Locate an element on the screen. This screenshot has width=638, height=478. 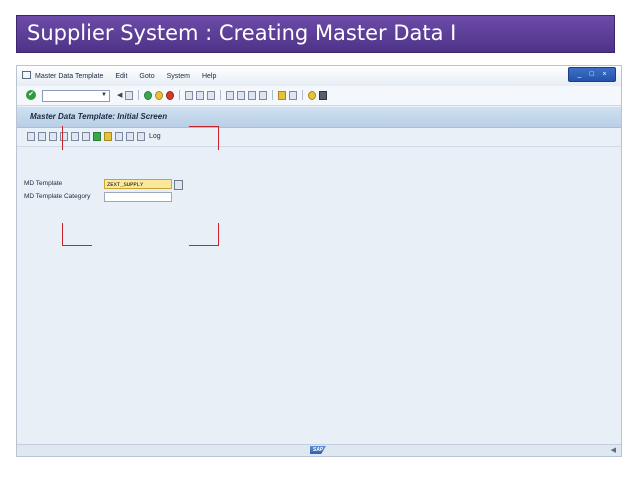
hierarchy-icon is located at coordinates (119, 136).